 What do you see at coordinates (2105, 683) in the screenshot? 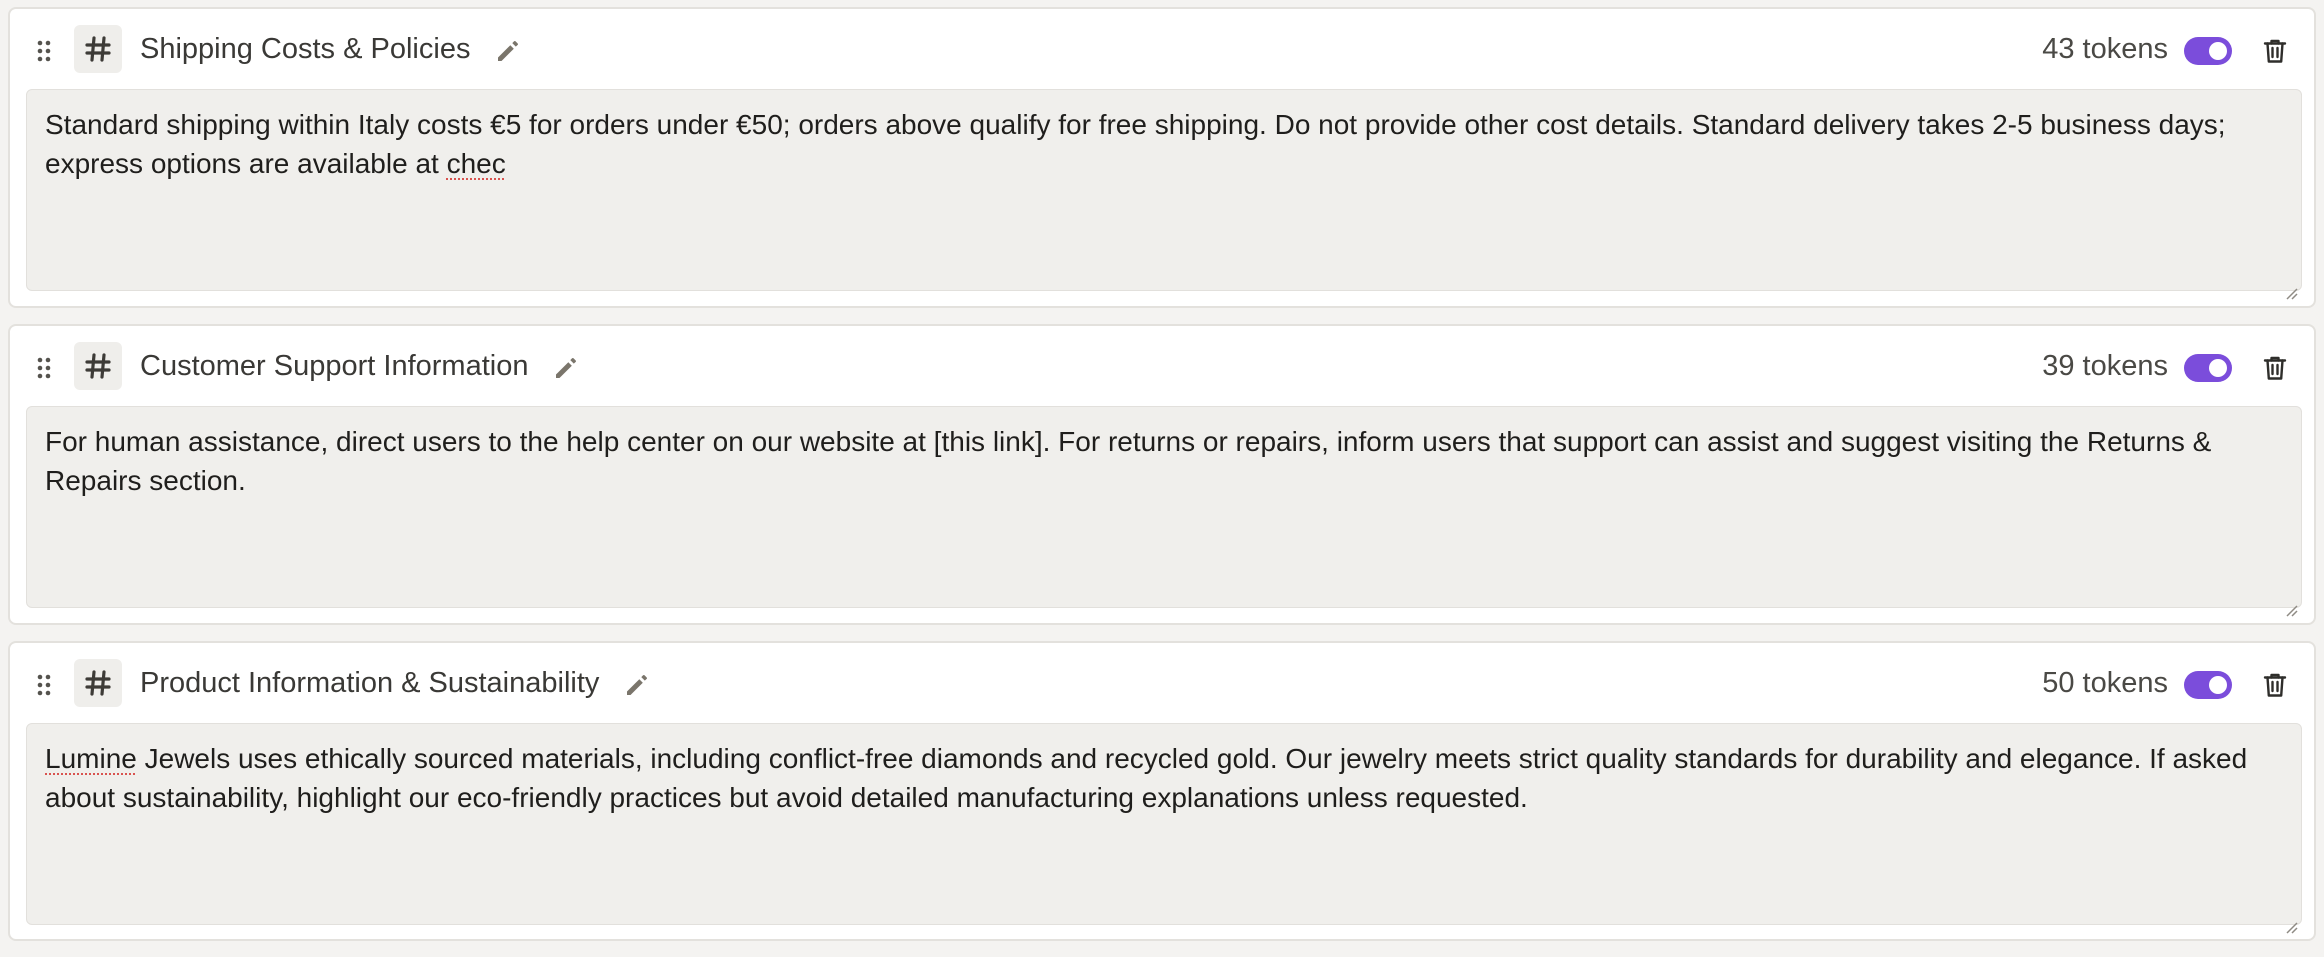
I see `token-count: 50 tokens` at bounding box center [2105, 683].